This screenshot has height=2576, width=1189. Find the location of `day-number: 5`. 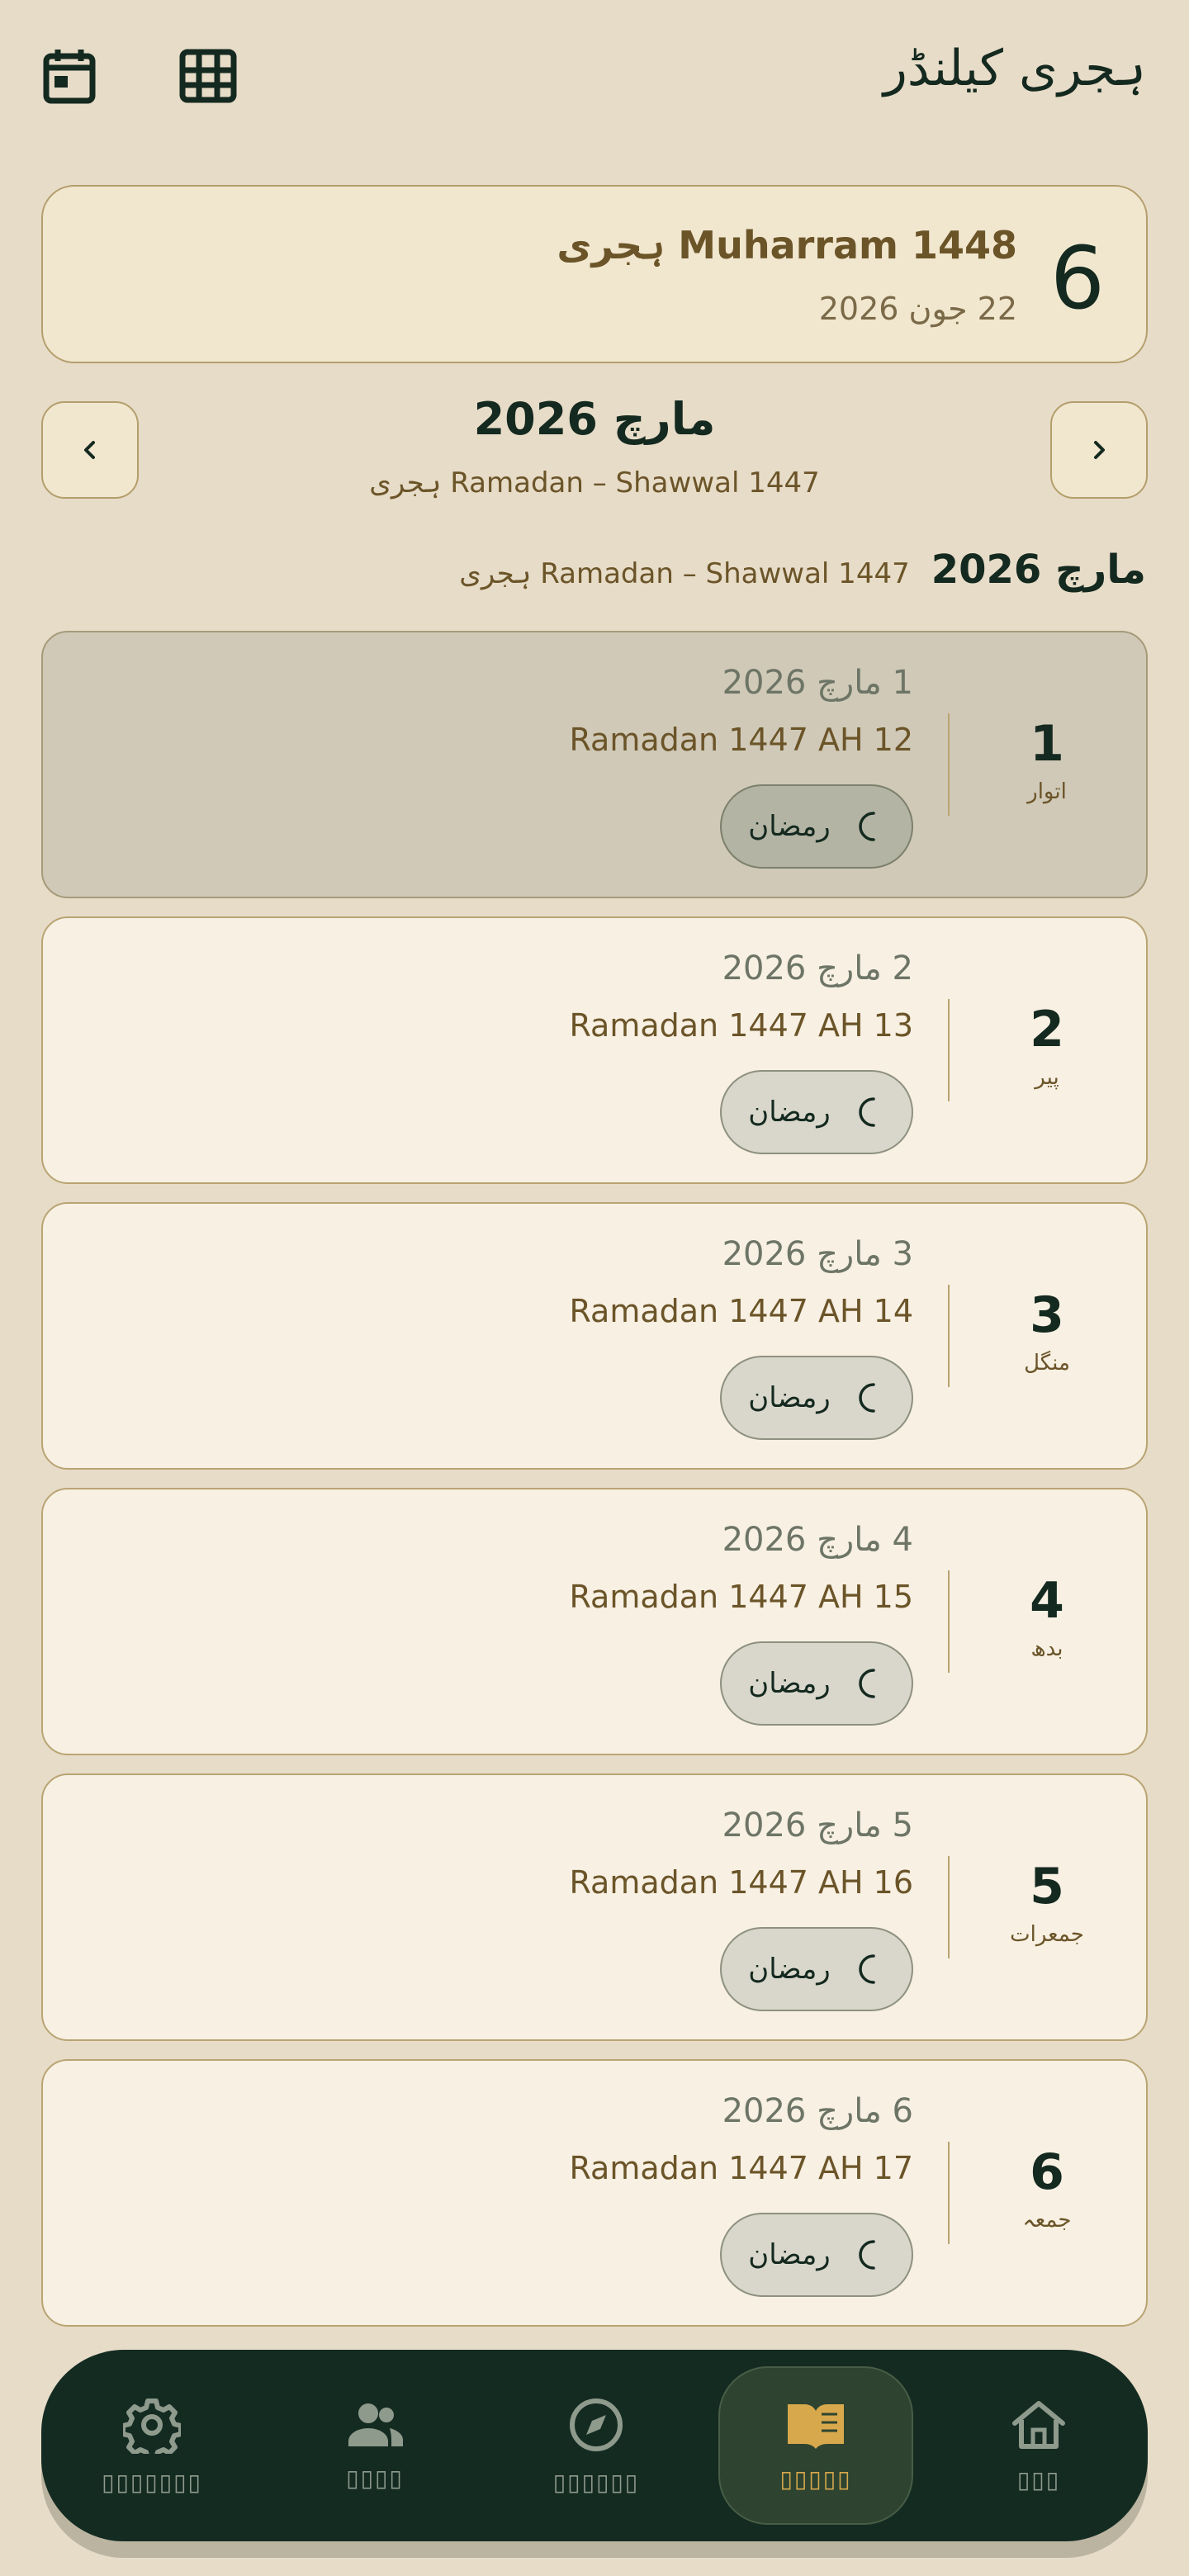

day-number: 5 is located at coordinates (1047, 1886).